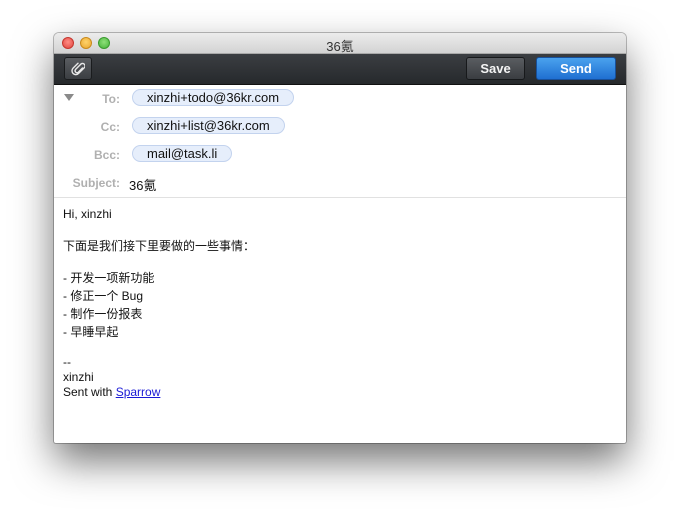  I want to click on greeting-line: Hi, xinzhi, so click(87, 214).